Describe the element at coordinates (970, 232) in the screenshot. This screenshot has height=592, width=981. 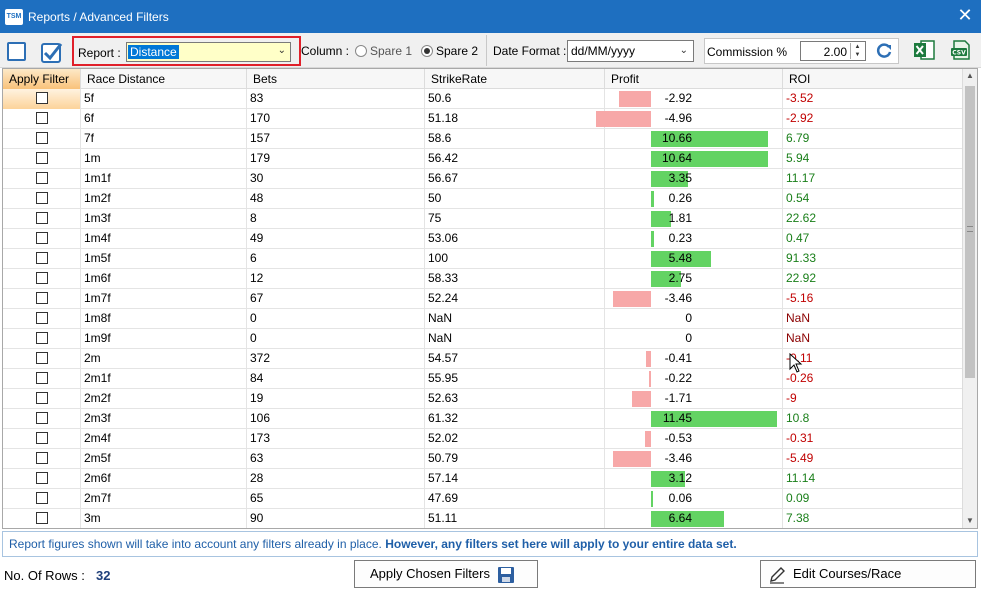
I see `scroll-thumb` at that location.